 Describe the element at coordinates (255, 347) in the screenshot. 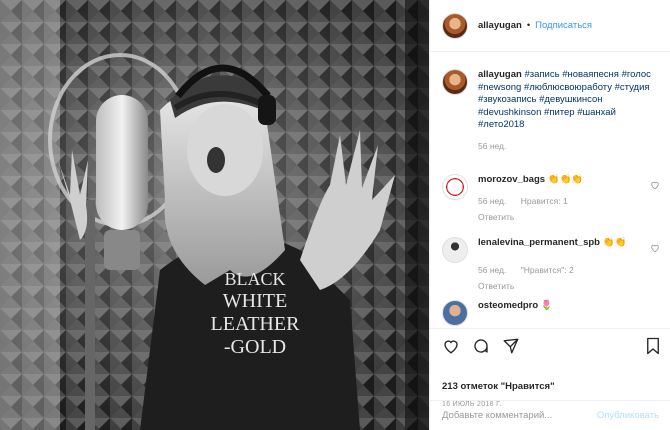

I see `shirt-text-4: -GOLD` at that location.